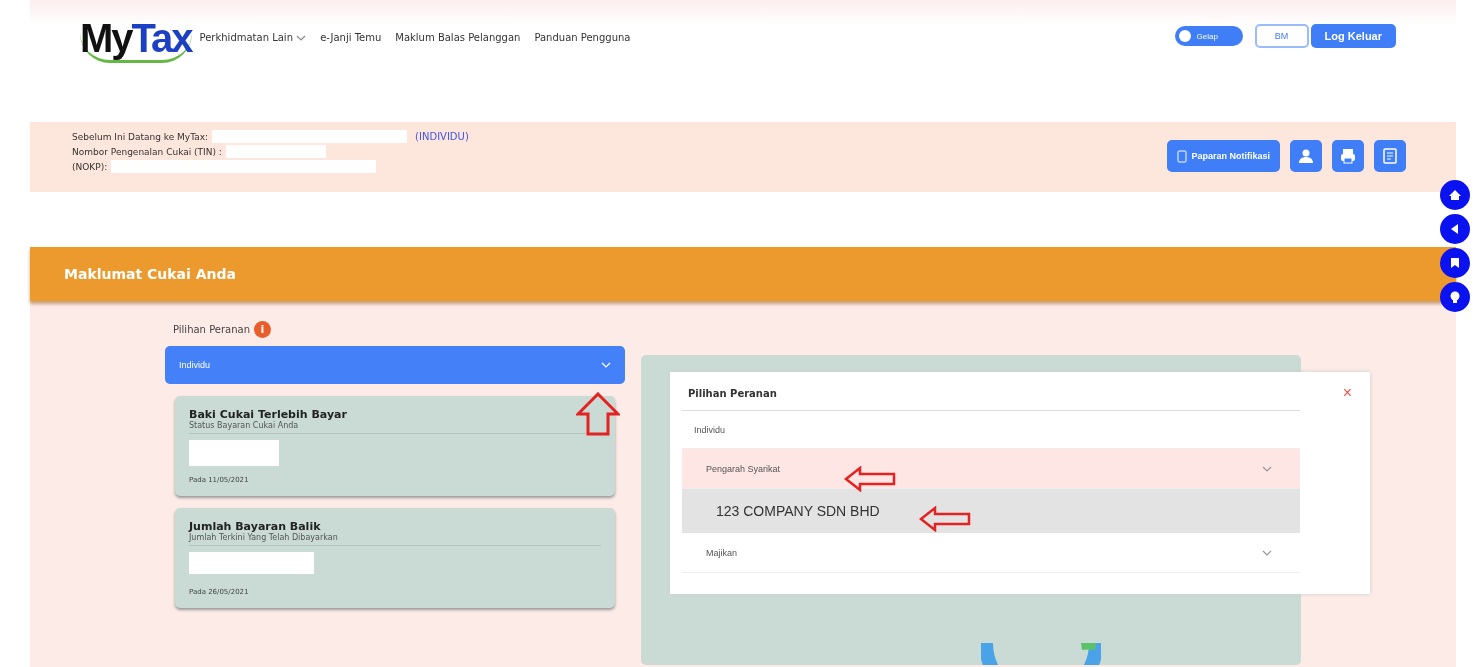  I want to click on info-label: (NOKP):, so click(90, 166).